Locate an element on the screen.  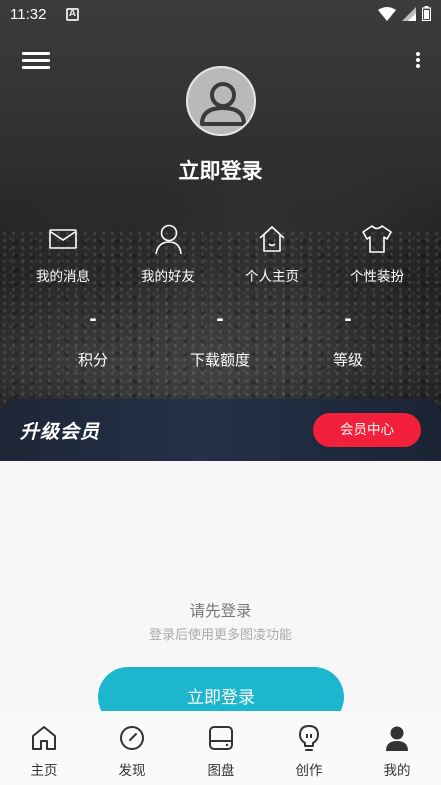
quick-link-friends: 我的好友 is located at coordinates (168, 253).